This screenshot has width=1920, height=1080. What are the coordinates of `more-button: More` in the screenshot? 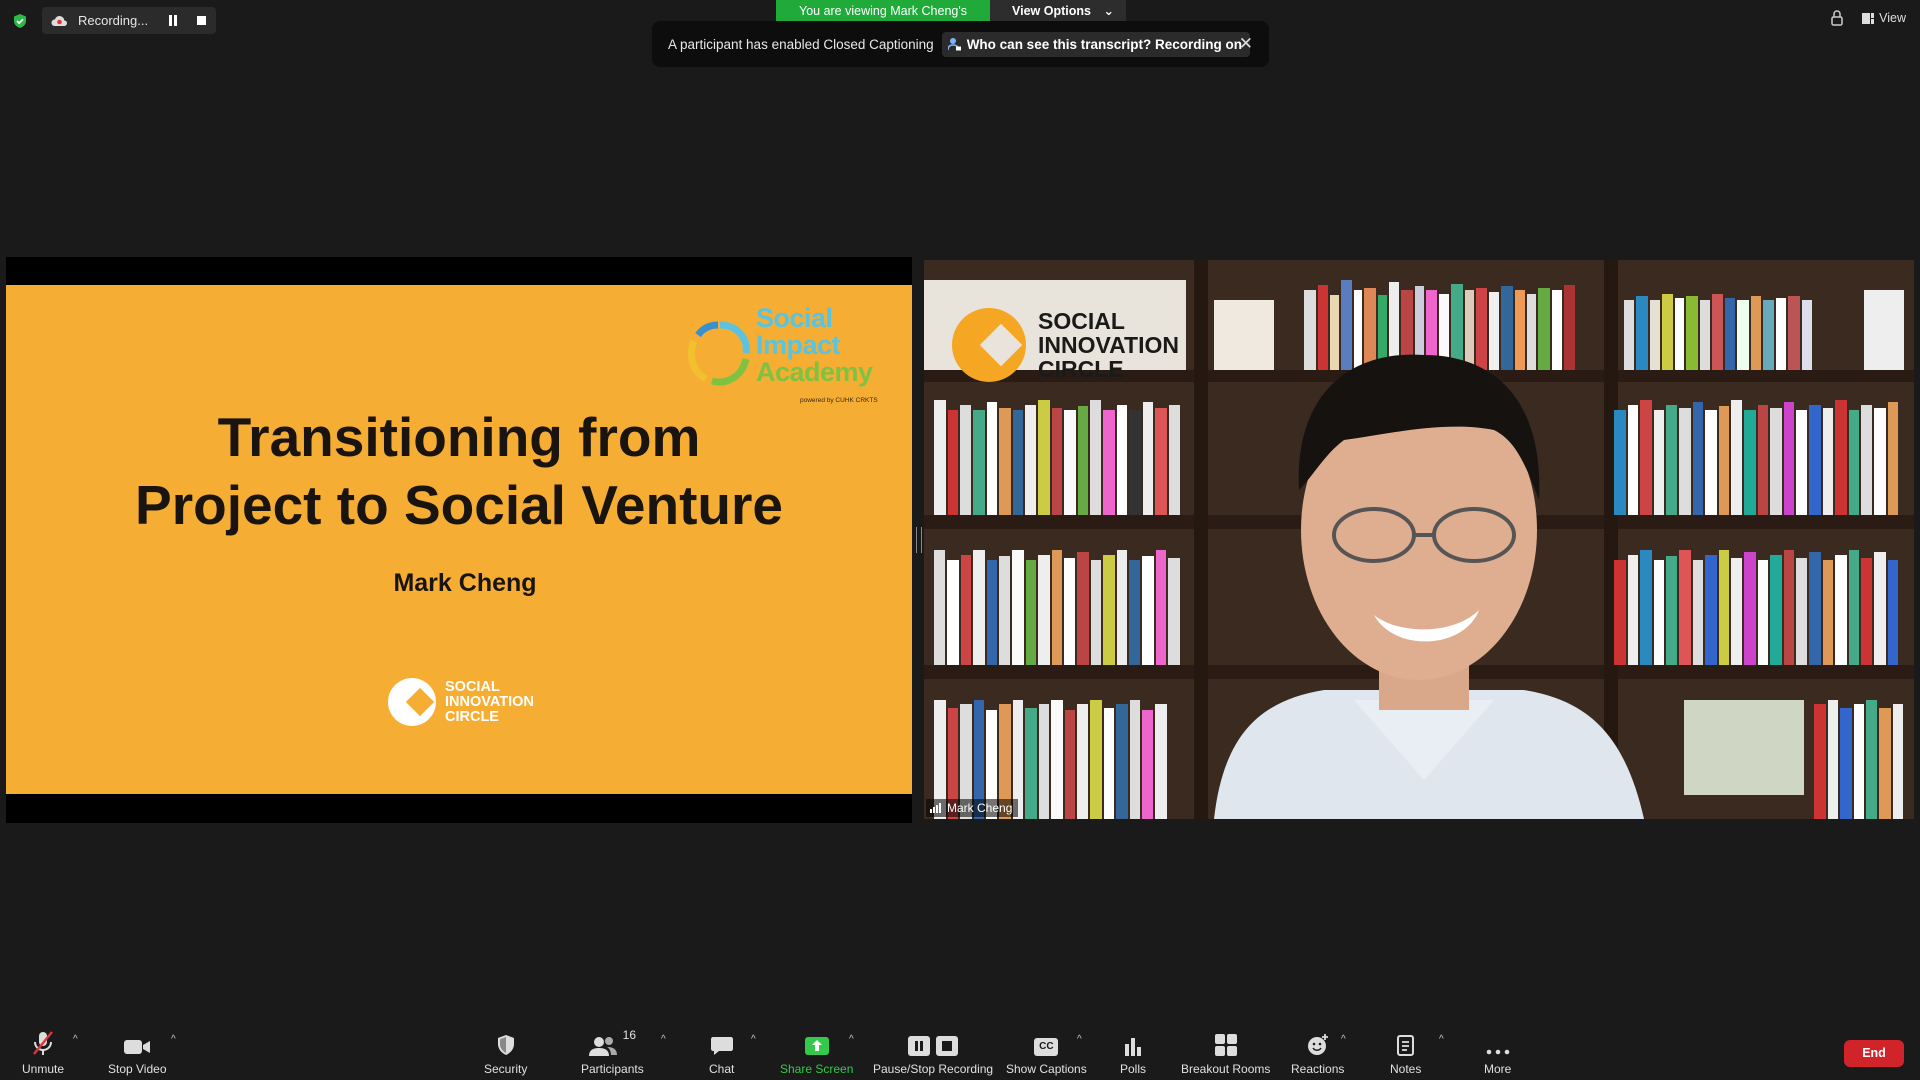 It's located at (1497, 1053).